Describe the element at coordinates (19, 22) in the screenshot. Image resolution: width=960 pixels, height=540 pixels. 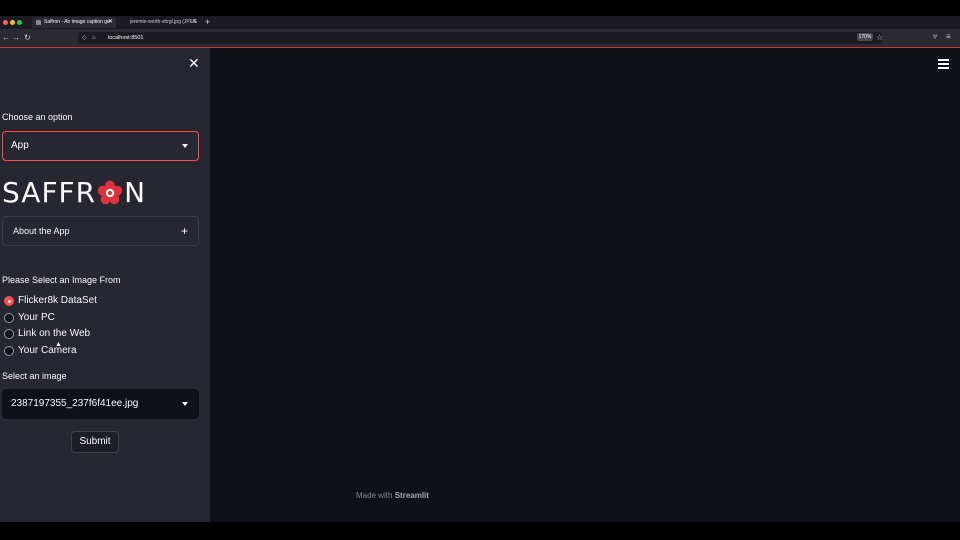
I see `maximize-window-dot` at that location.